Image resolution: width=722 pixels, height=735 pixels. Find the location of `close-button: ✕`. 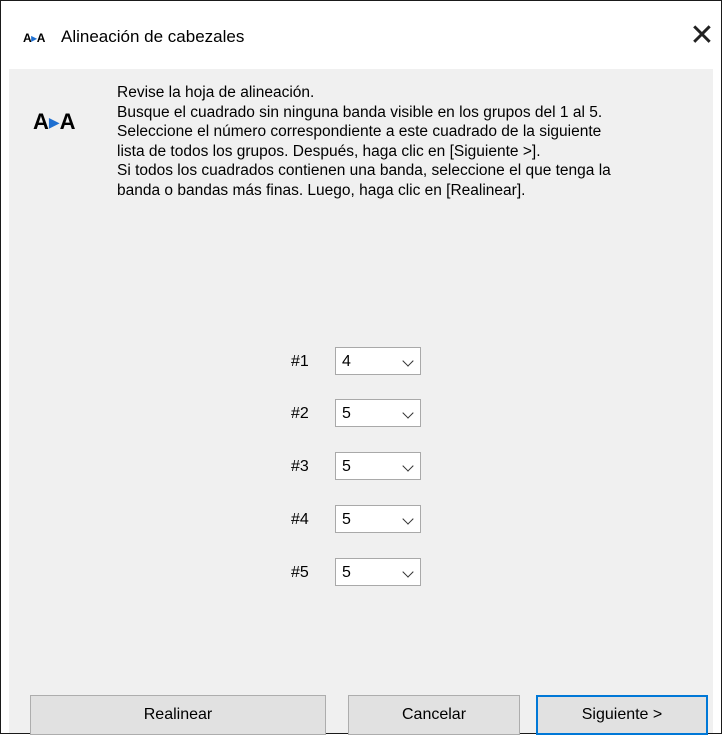

close-button: ✕ is located at coordinates (702, 35).